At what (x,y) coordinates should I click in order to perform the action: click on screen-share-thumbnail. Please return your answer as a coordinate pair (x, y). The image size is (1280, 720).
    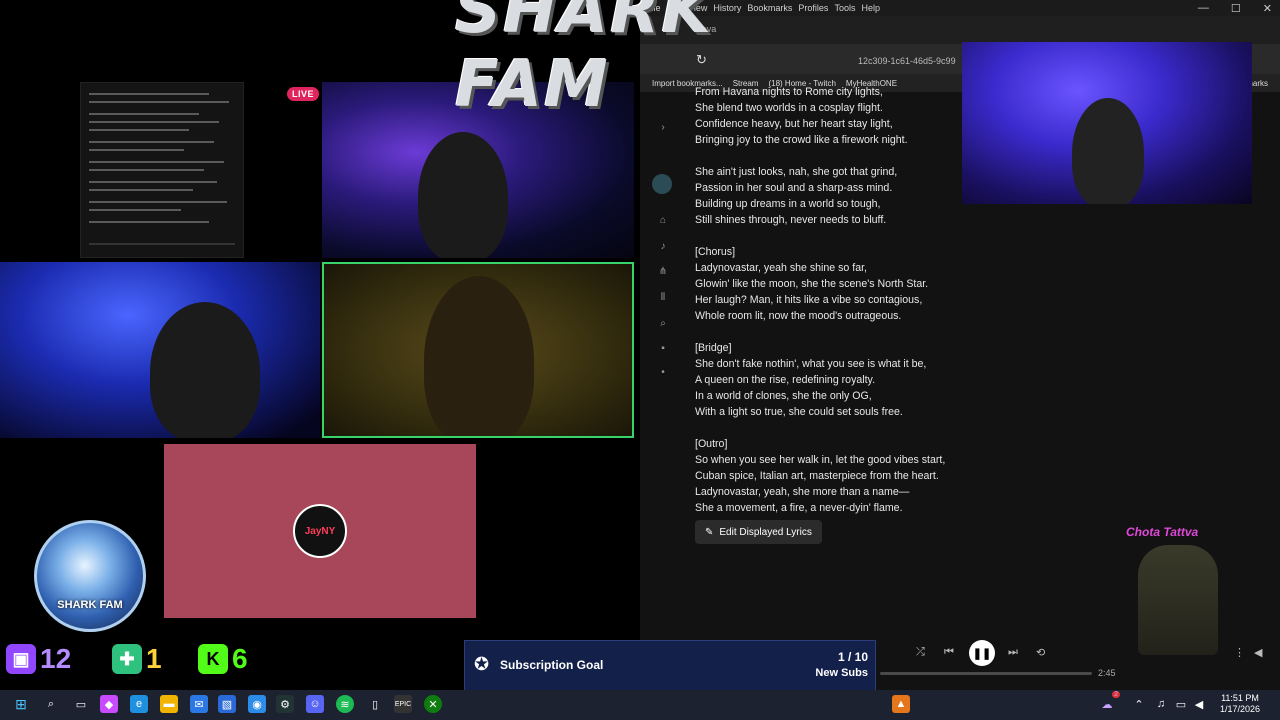
    Looking at the image, I should click on (162, 170).